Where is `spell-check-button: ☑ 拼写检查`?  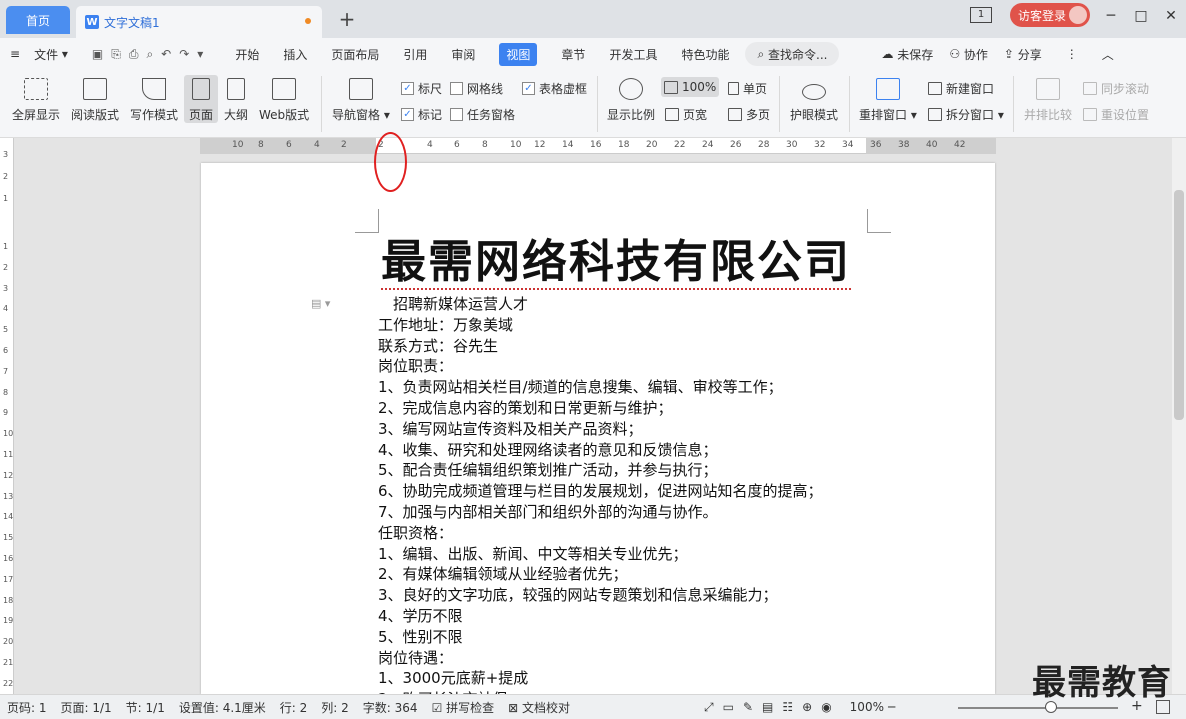
spell-check-button: ☑ 拼写检查 is located at coordinates (463, 707).